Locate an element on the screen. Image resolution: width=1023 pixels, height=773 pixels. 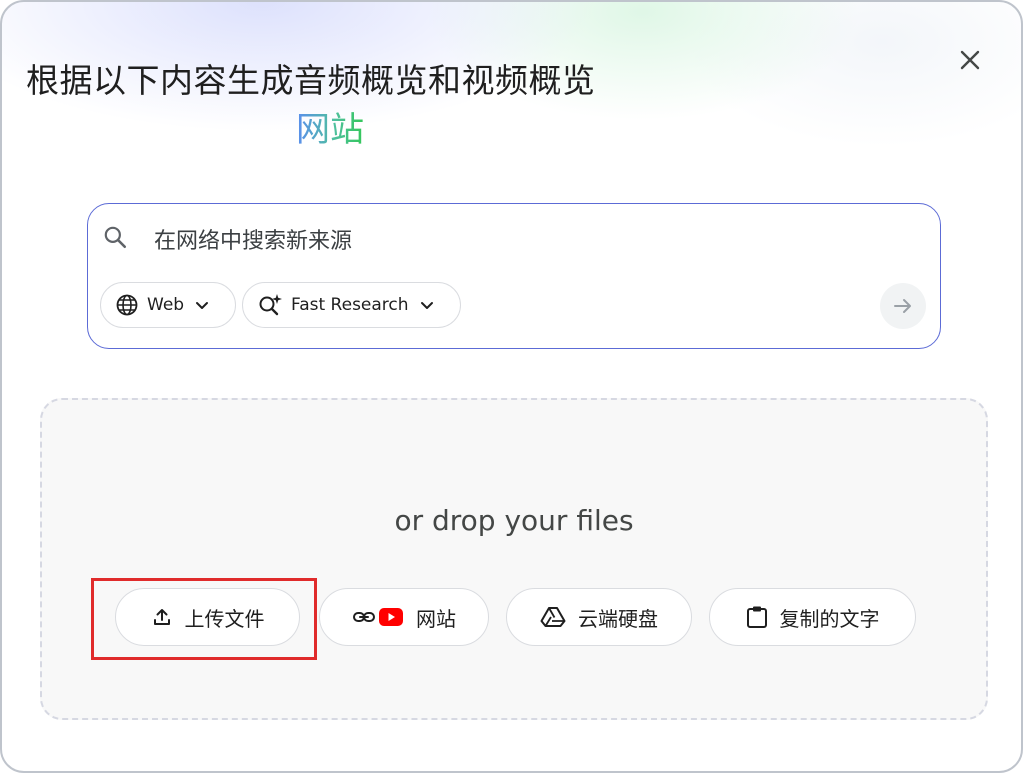
google-drive-button: 云端硬盘 is located at coordinates (599, 617).